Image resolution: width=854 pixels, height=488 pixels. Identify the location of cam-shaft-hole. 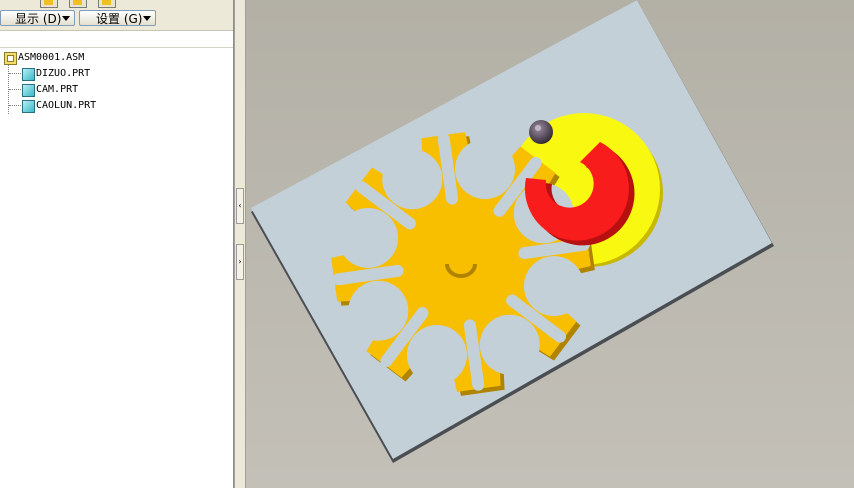
(572, 186).